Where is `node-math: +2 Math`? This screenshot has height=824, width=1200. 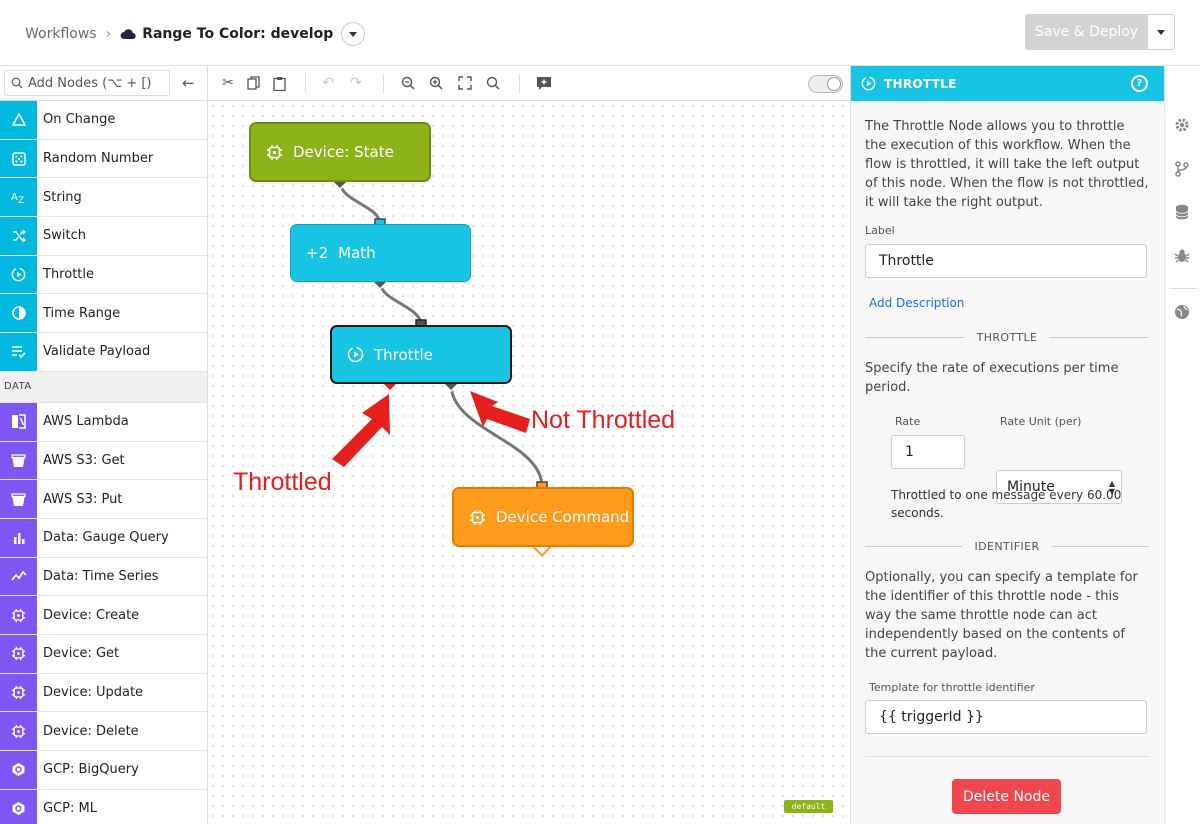 node-math: +2 Math is located at coordinates (380, 253).